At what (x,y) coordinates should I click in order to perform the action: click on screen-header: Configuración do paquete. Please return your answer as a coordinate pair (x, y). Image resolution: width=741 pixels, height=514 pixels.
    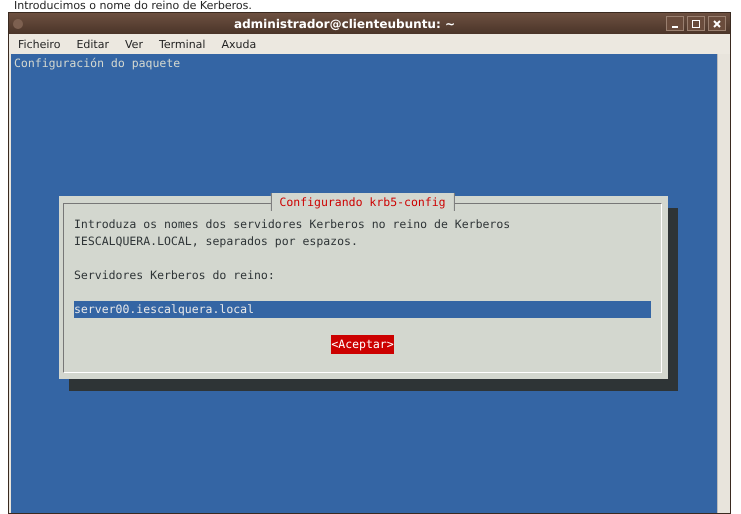
    Looking at the image, I should click on (97, 63).